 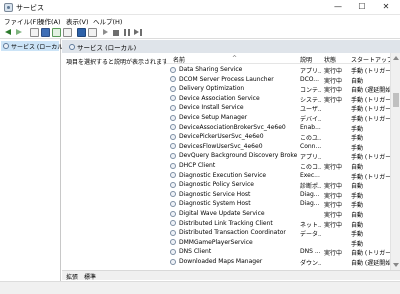 What do you see at coordinates (92, 32) in the screenshot?
I see `show-hide-pane-icon` at bounding box center [92, 32].